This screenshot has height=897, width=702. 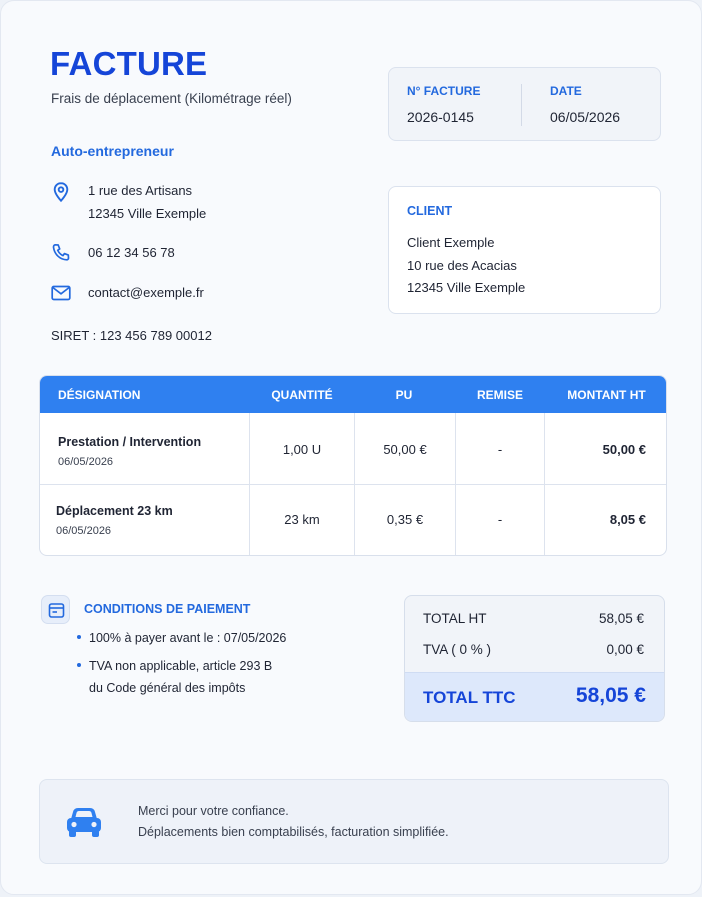 I want to click on client-address-line2: 12345 Ville Exemple, so click(x=466, y=287).